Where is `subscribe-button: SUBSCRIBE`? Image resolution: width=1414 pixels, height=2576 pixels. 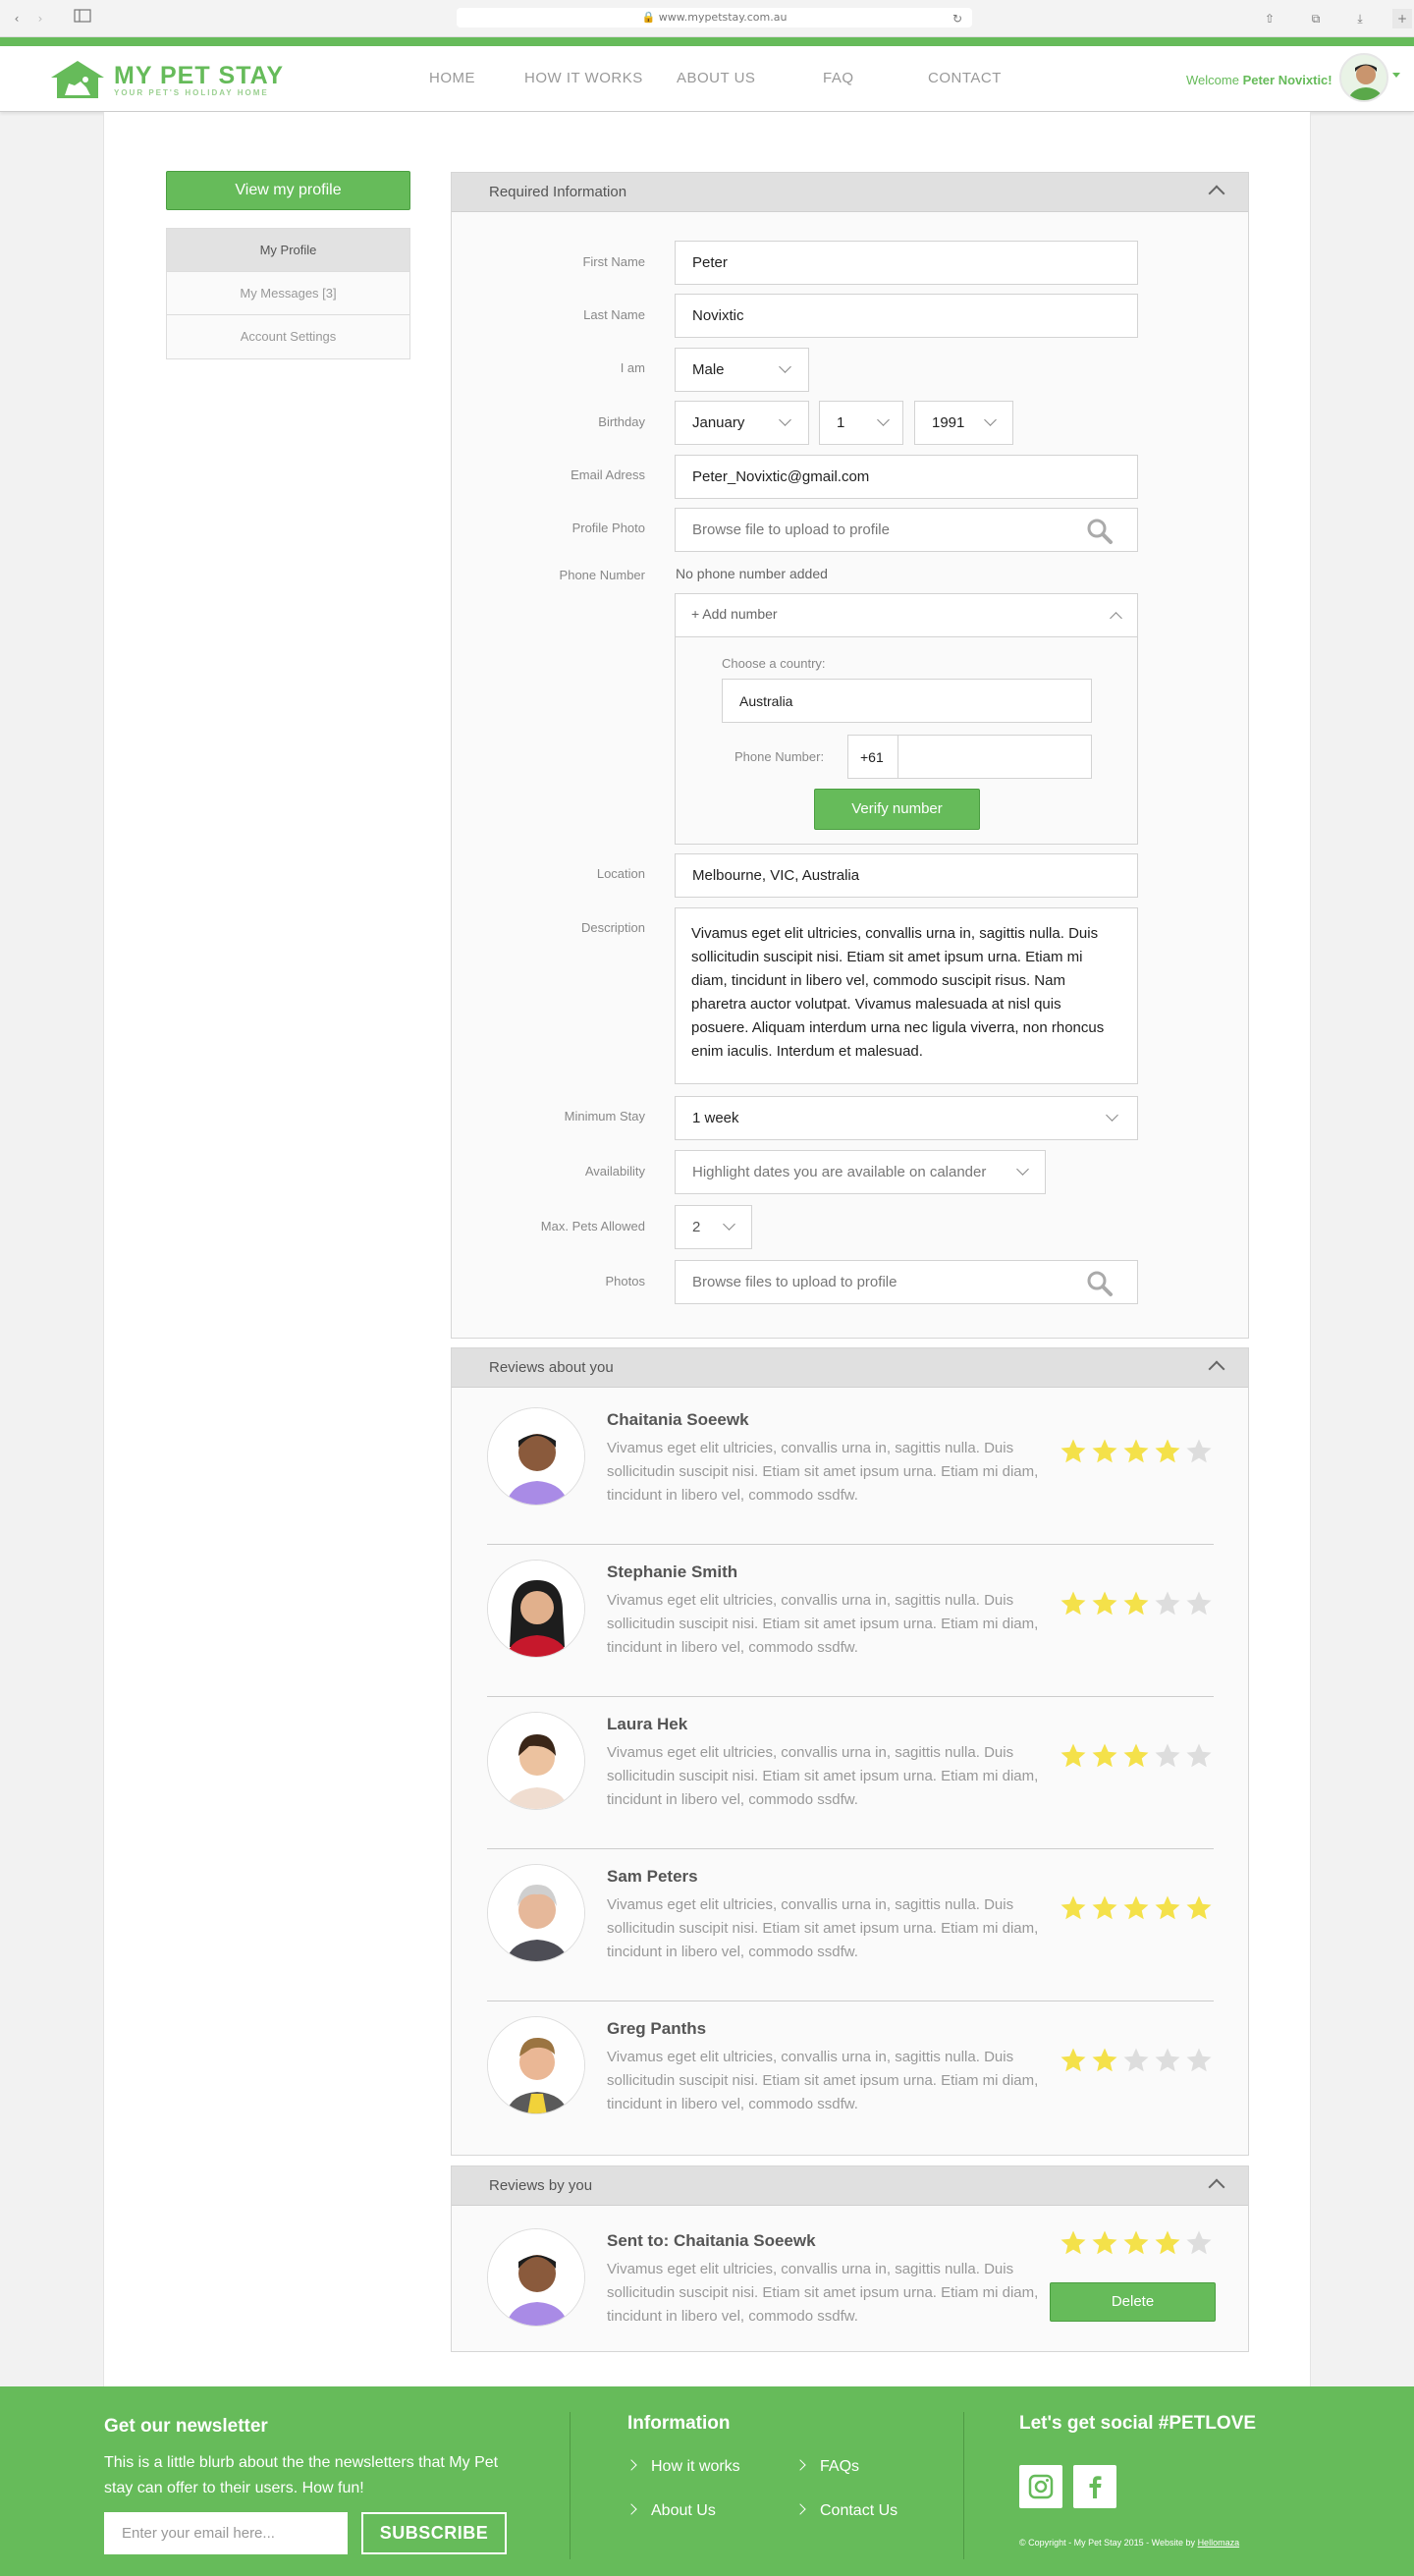 subscribe-button: SUBSCRIBE is located at coordinates (434, 2533).